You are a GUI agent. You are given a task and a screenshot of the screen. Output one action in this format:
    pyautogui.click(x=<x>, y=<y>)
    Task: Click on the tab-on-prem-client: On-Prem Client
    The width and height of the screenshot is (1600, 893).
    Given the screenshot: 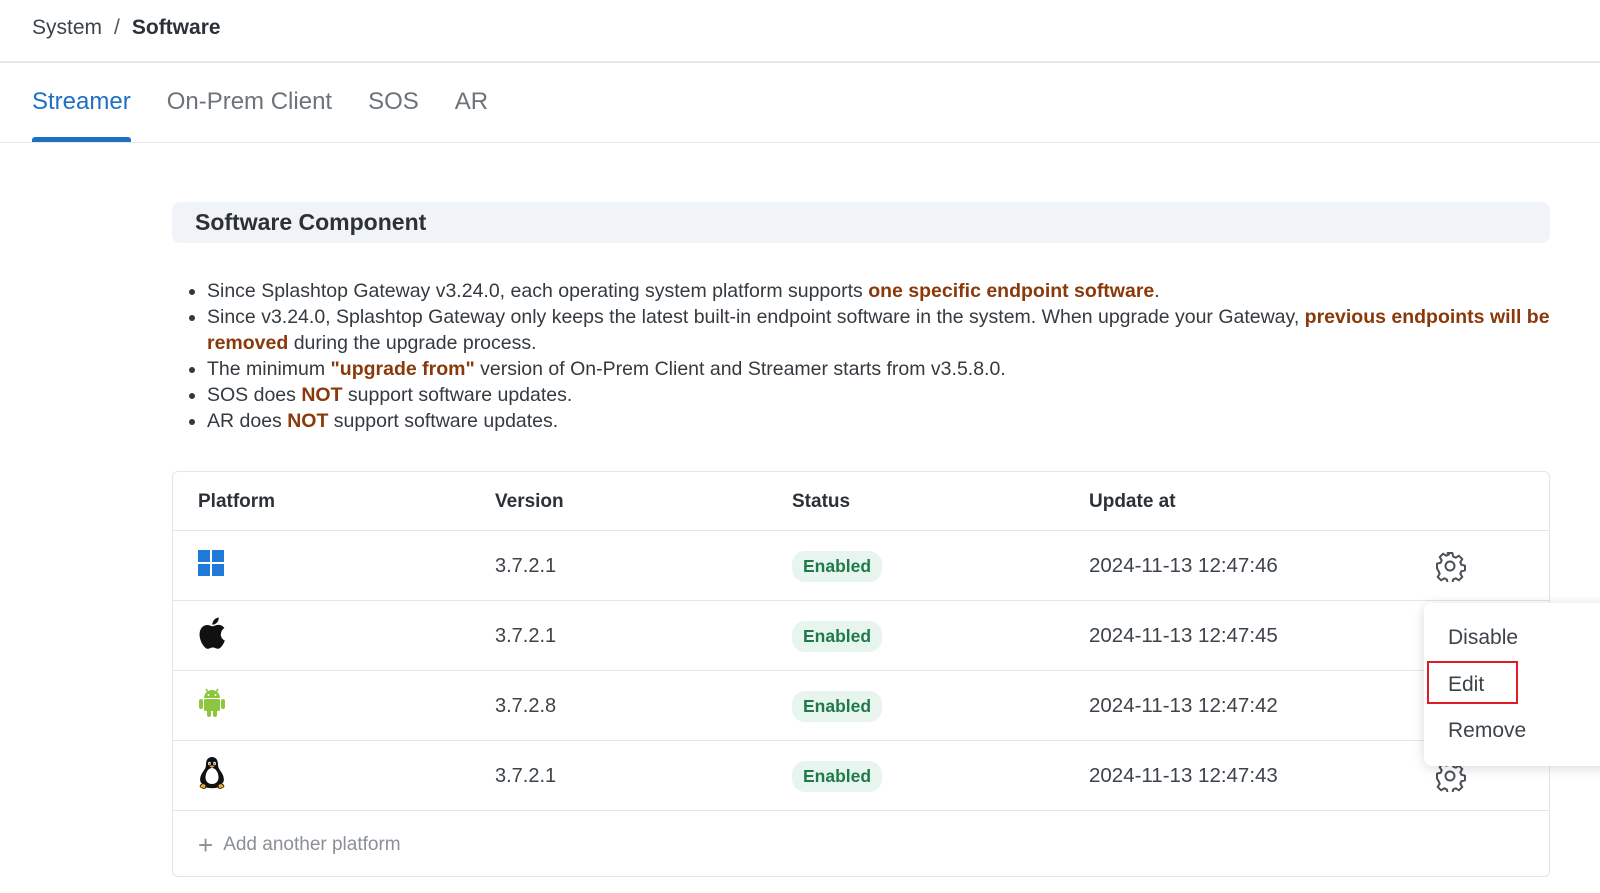 What is the action you would take?
    pyautogui.click(x=249, y=110)
    